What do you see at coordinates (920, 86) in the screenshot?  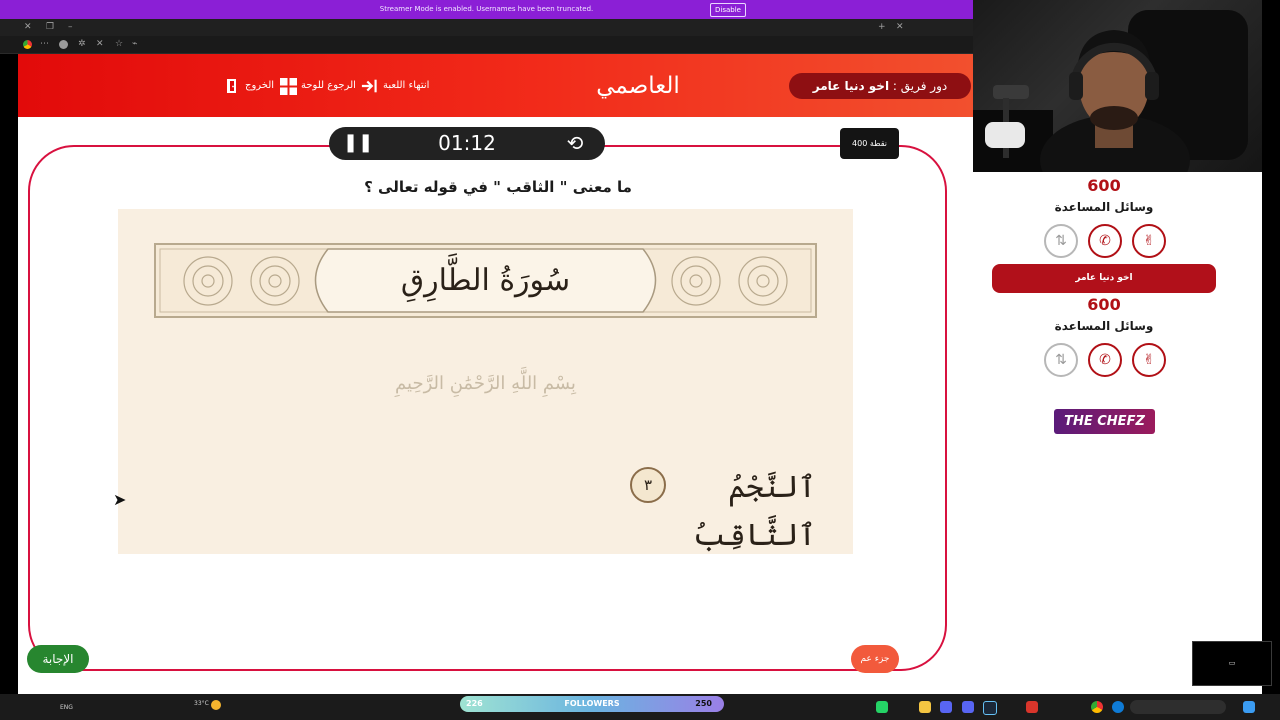 I see `turn-prefix: دور فريق :` at bounding box center [920, 86].